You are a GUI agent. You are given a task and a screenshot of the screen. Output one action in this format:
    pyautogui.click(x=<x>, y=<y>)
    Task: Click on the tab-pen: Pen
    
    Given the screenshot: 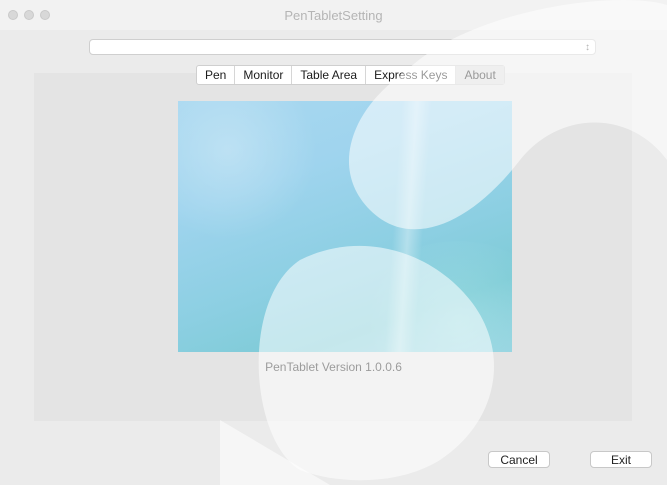 What is the action you would take?
    pyautogui.click(x=216, y=75)
    